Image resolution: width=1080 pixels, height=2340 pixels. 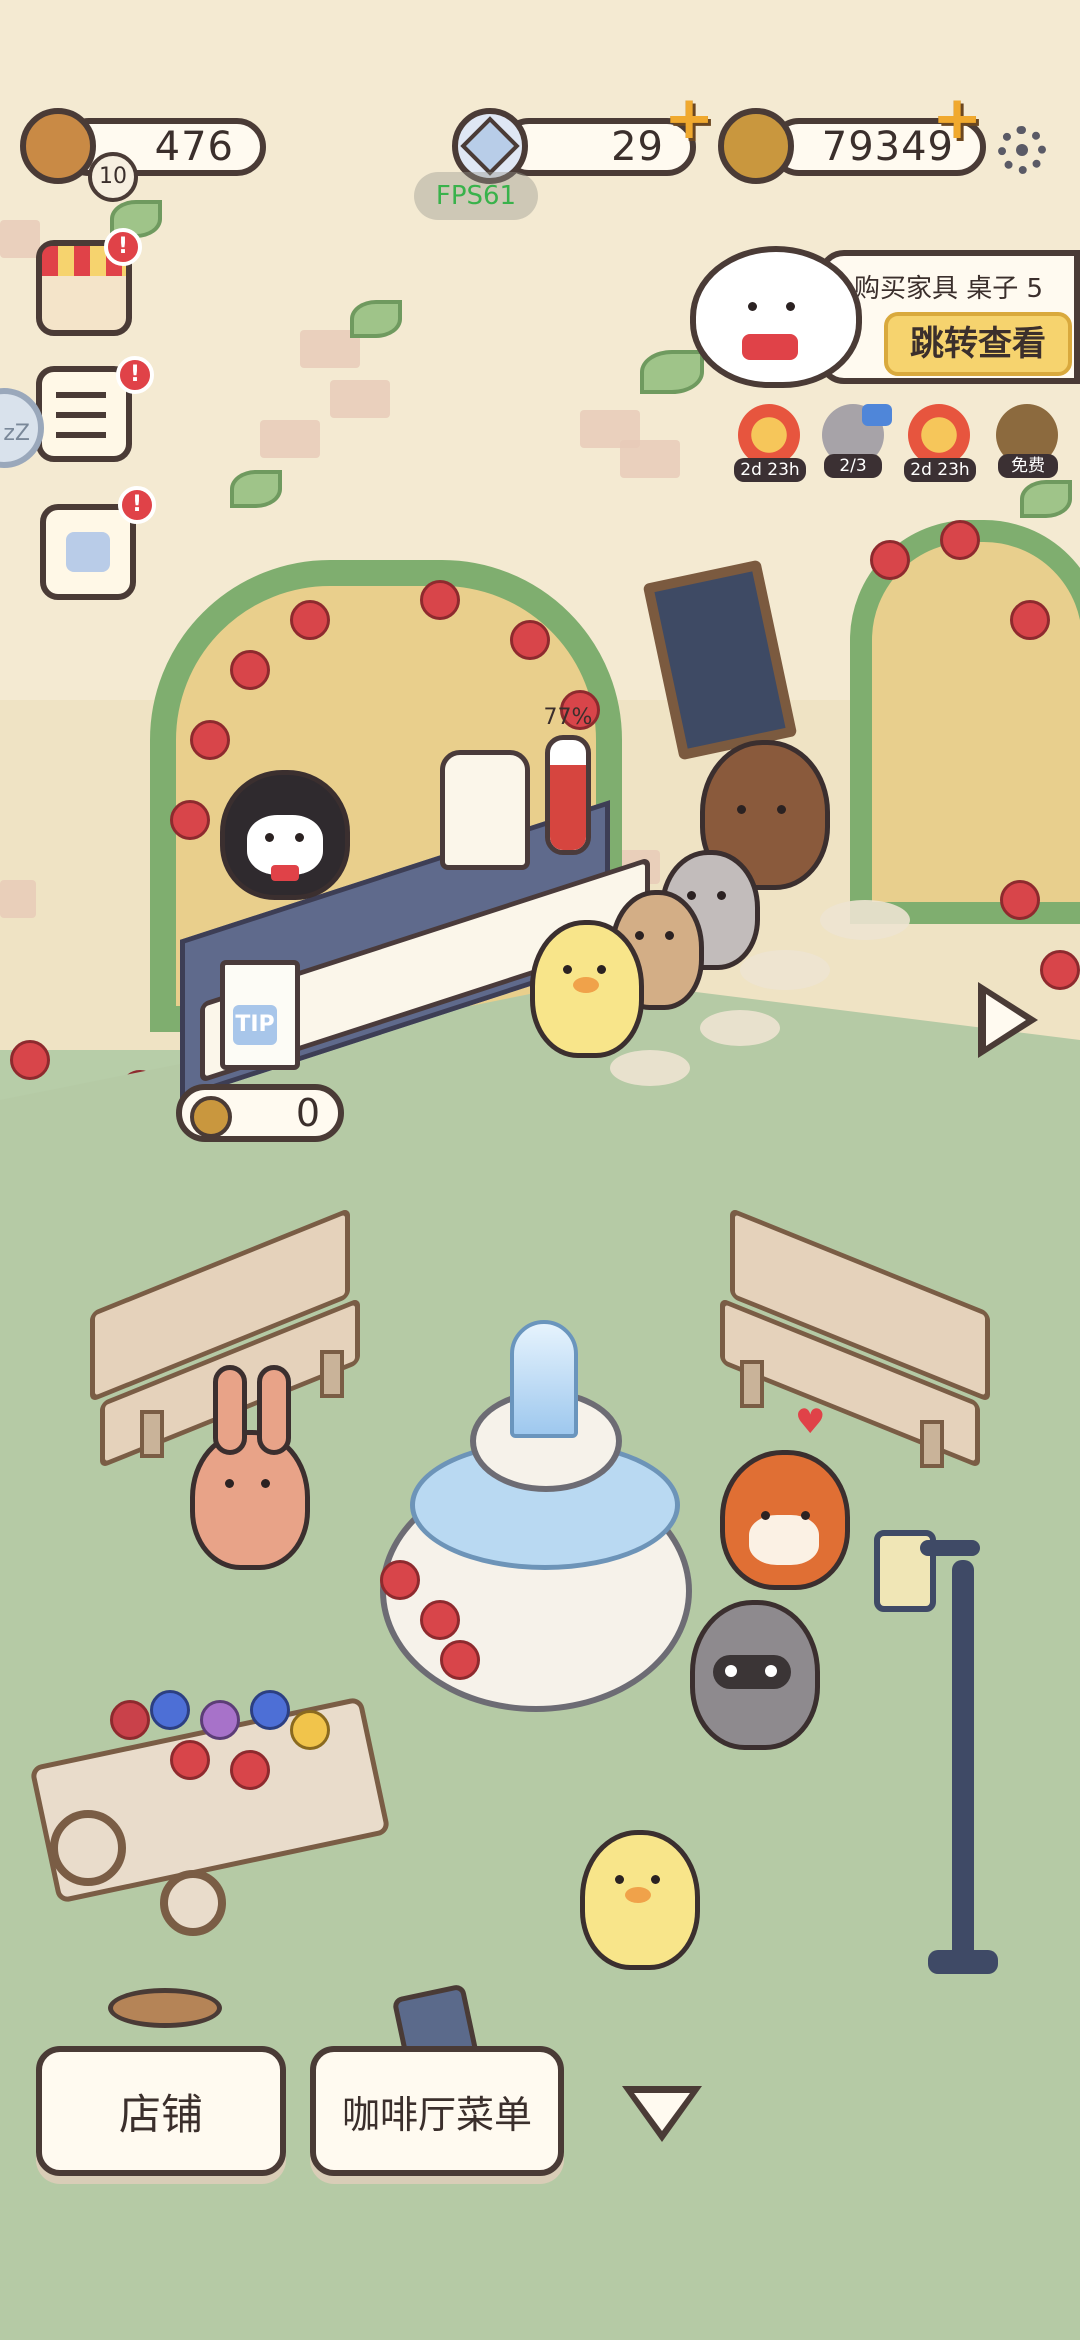 I want to click on chick-customer, so click(x=587, y=989).